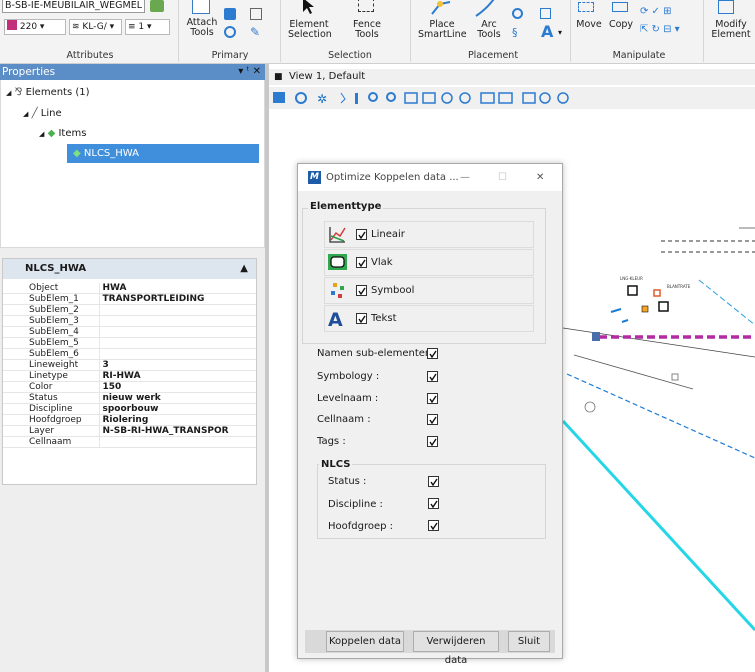  What do you see at coordinates (433, 503) in the screenshot?
I see `discipline-checkbox` at bounding box center [433, 503].